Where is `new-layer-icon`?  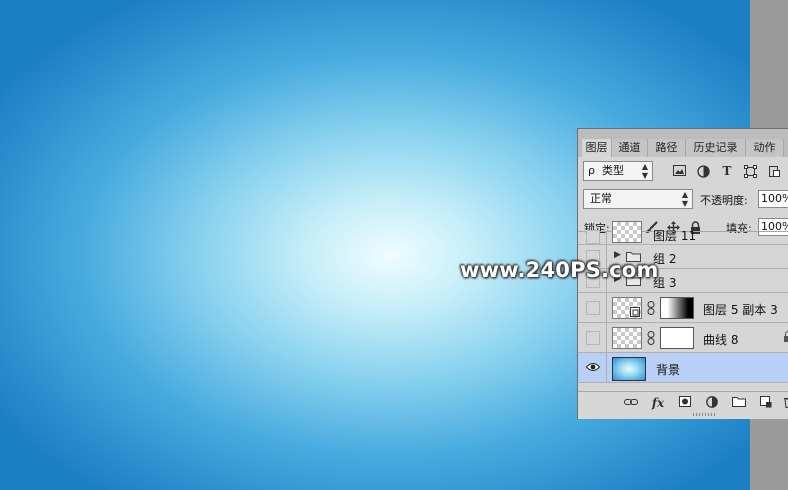 new-layer-icon is located at coordinates (766, 403).